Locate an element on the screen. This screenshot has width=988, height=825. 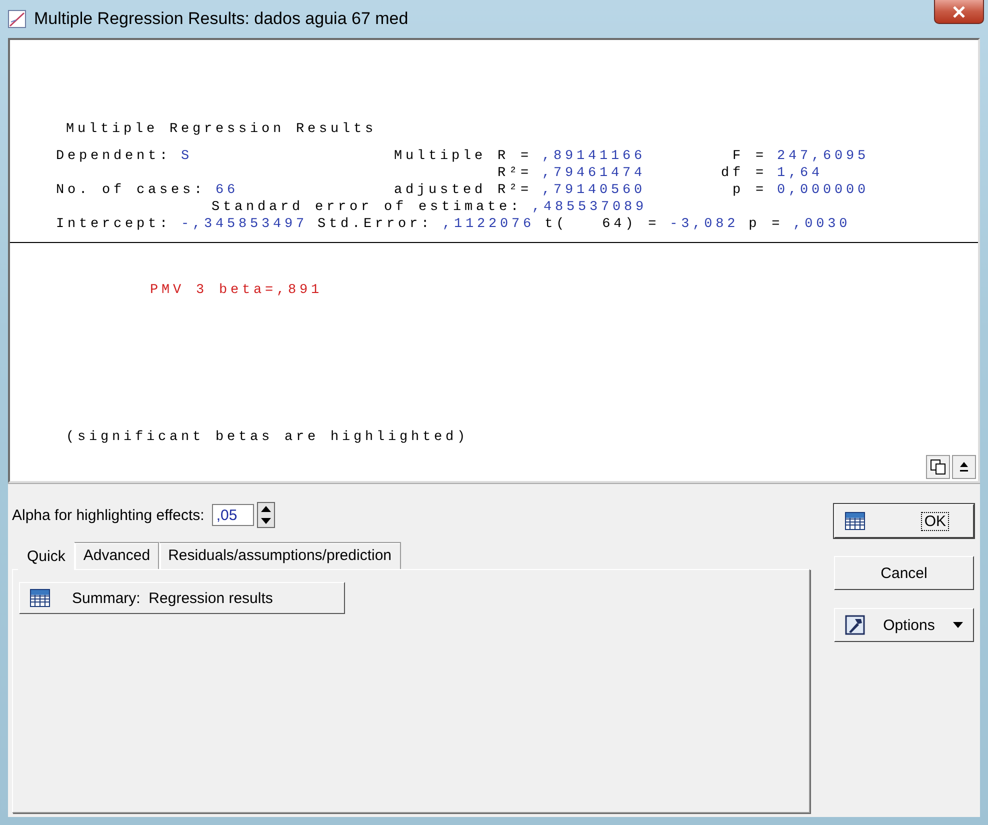
stat-label: df = is located at coordinates (743, 173).